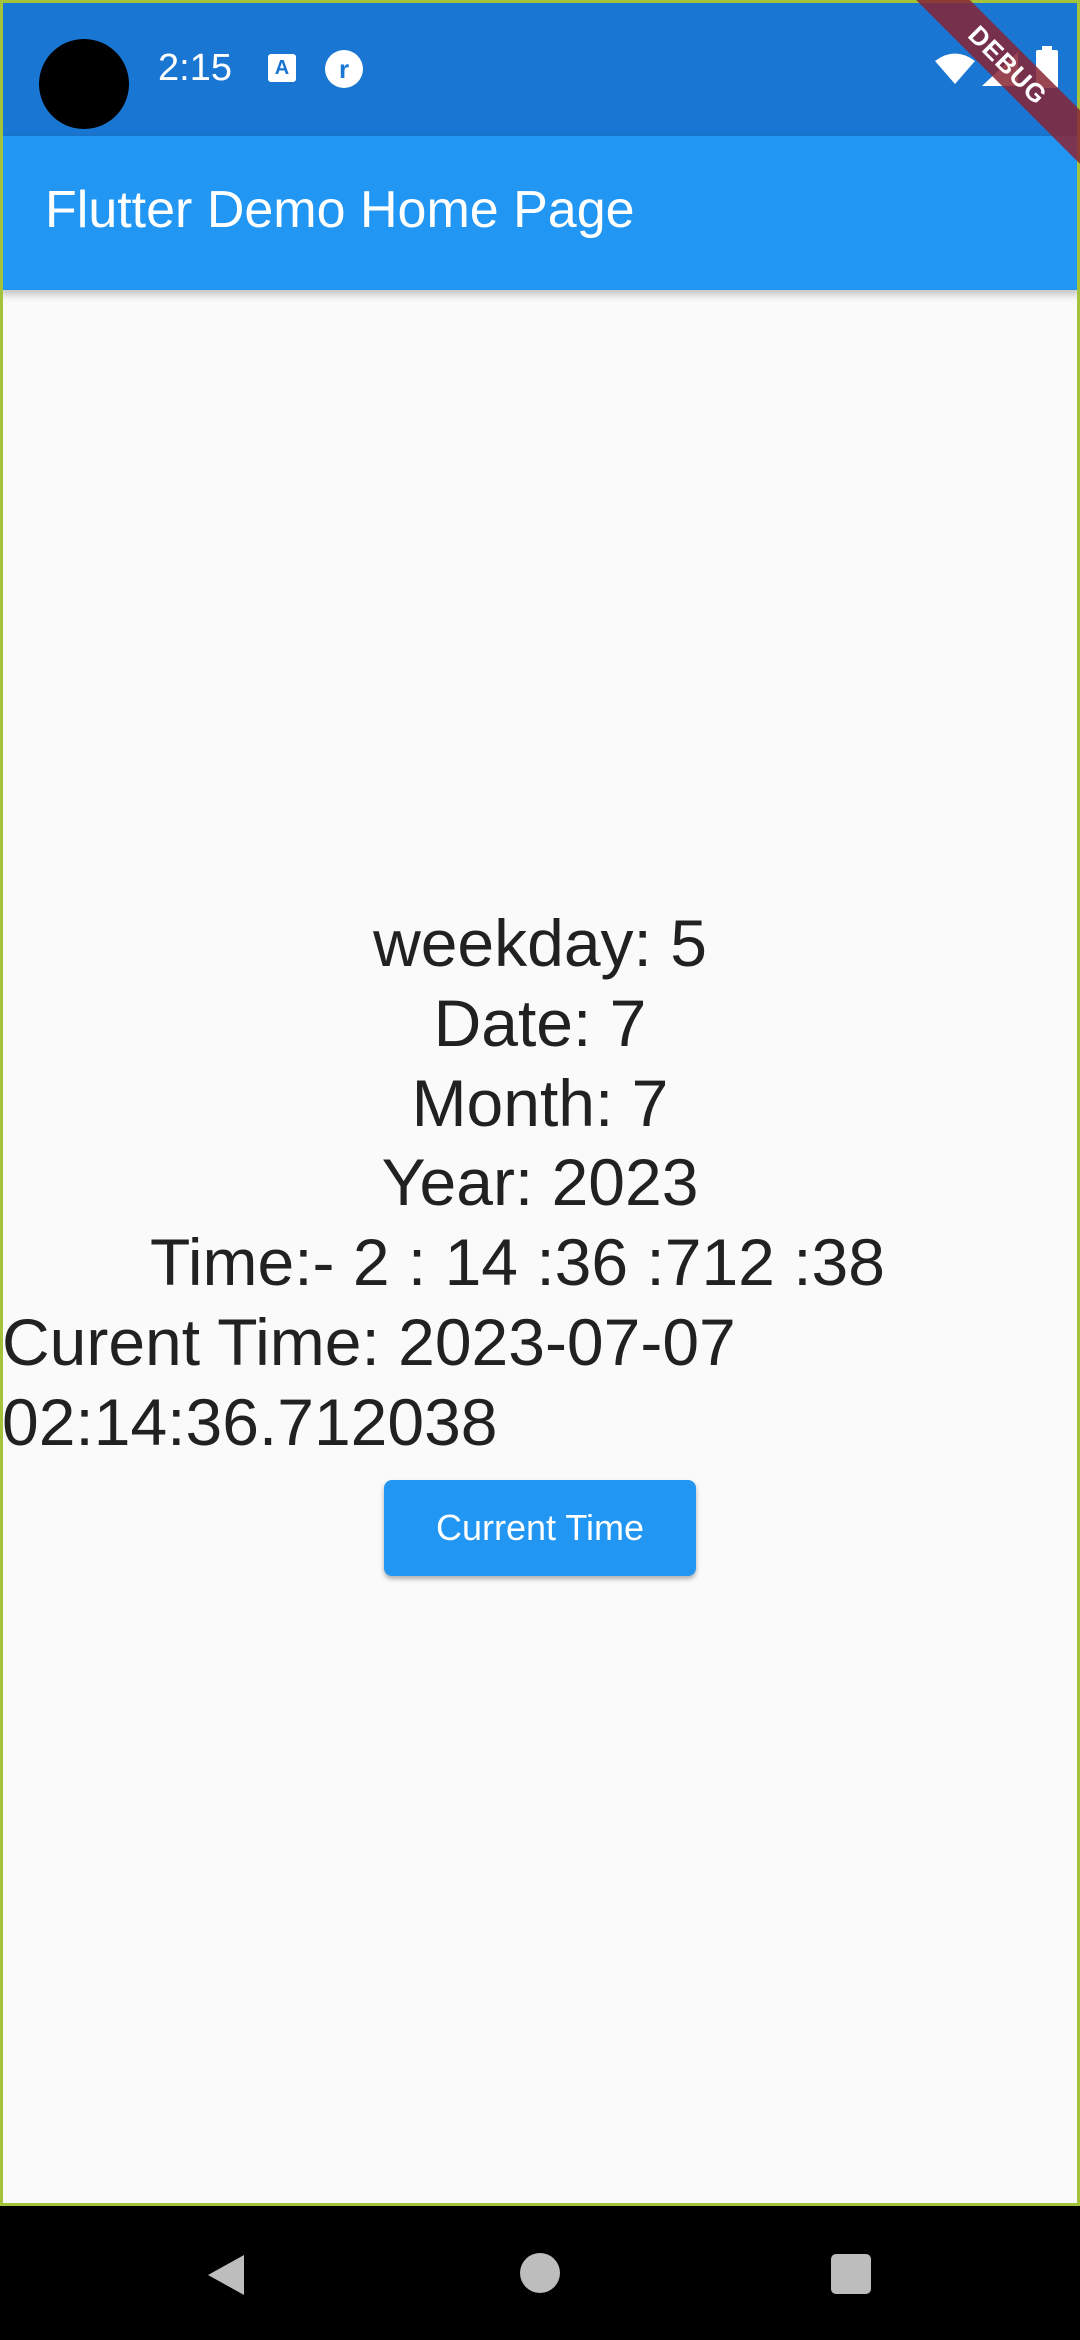  I want to click on month-text: Month: 7, so click(540, 1103).